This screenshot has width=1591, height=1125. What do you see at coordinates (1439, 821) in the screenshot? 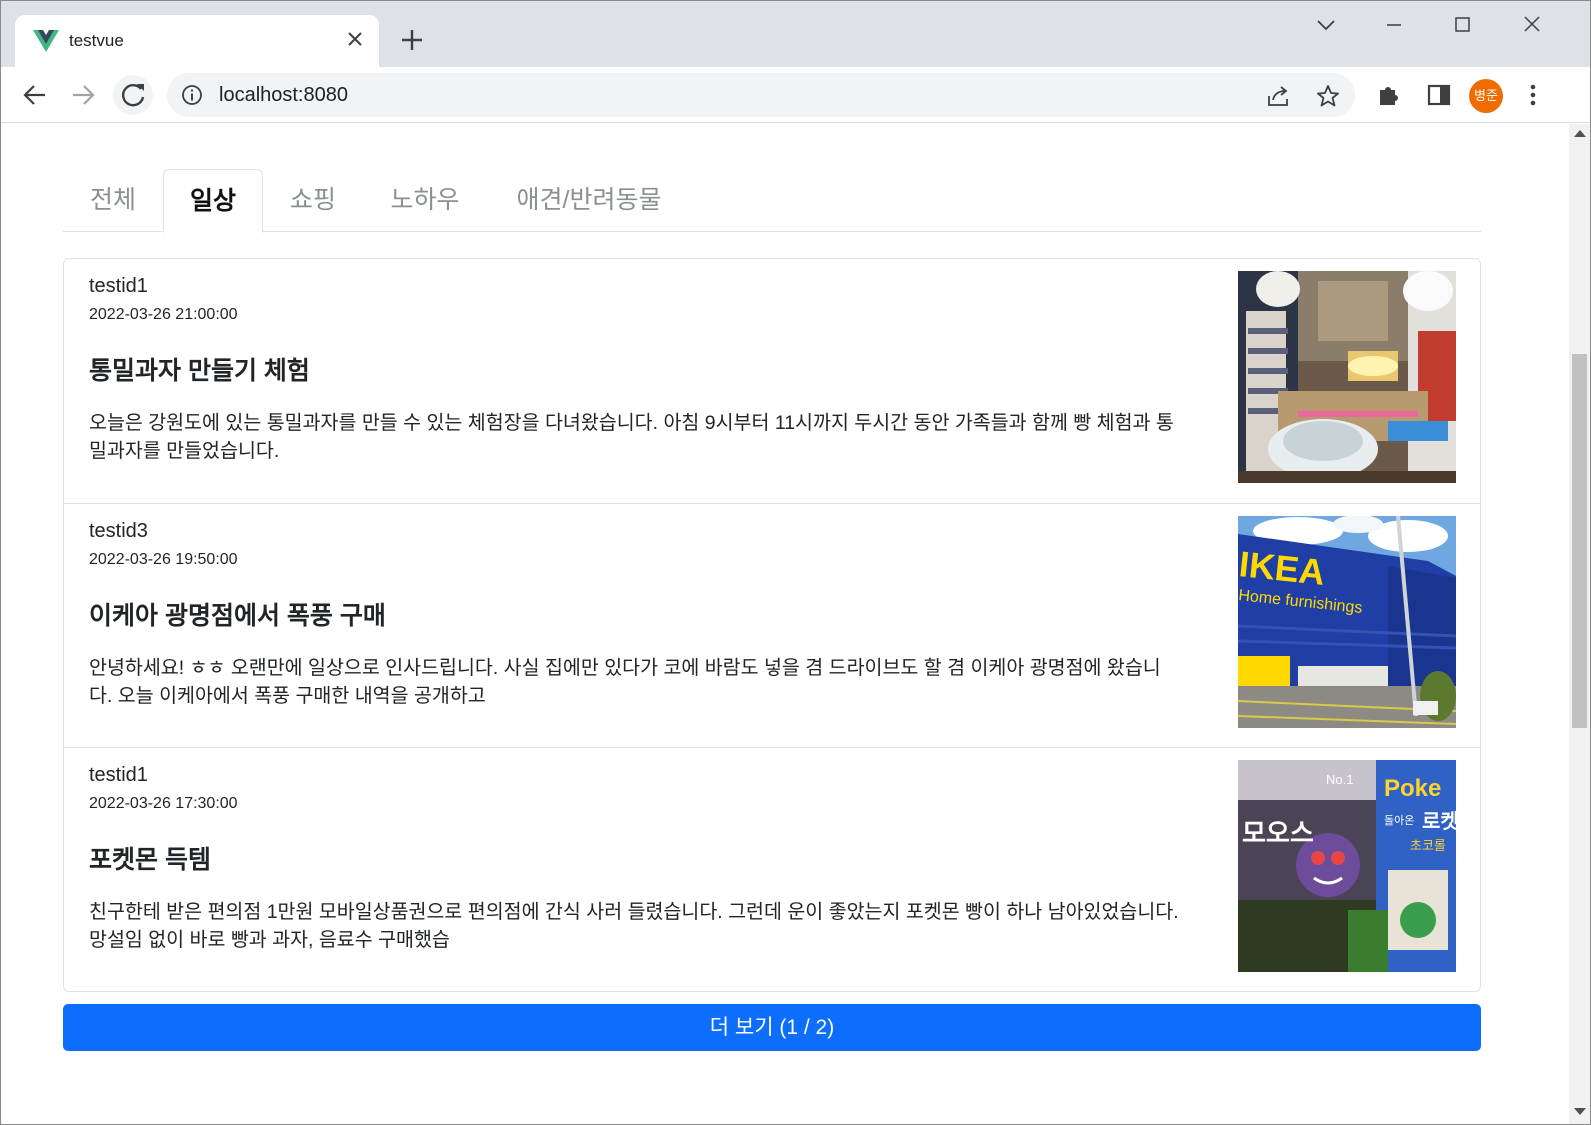
I see `thumb-package-text: 로켓` at bounding box center [1439, 821].